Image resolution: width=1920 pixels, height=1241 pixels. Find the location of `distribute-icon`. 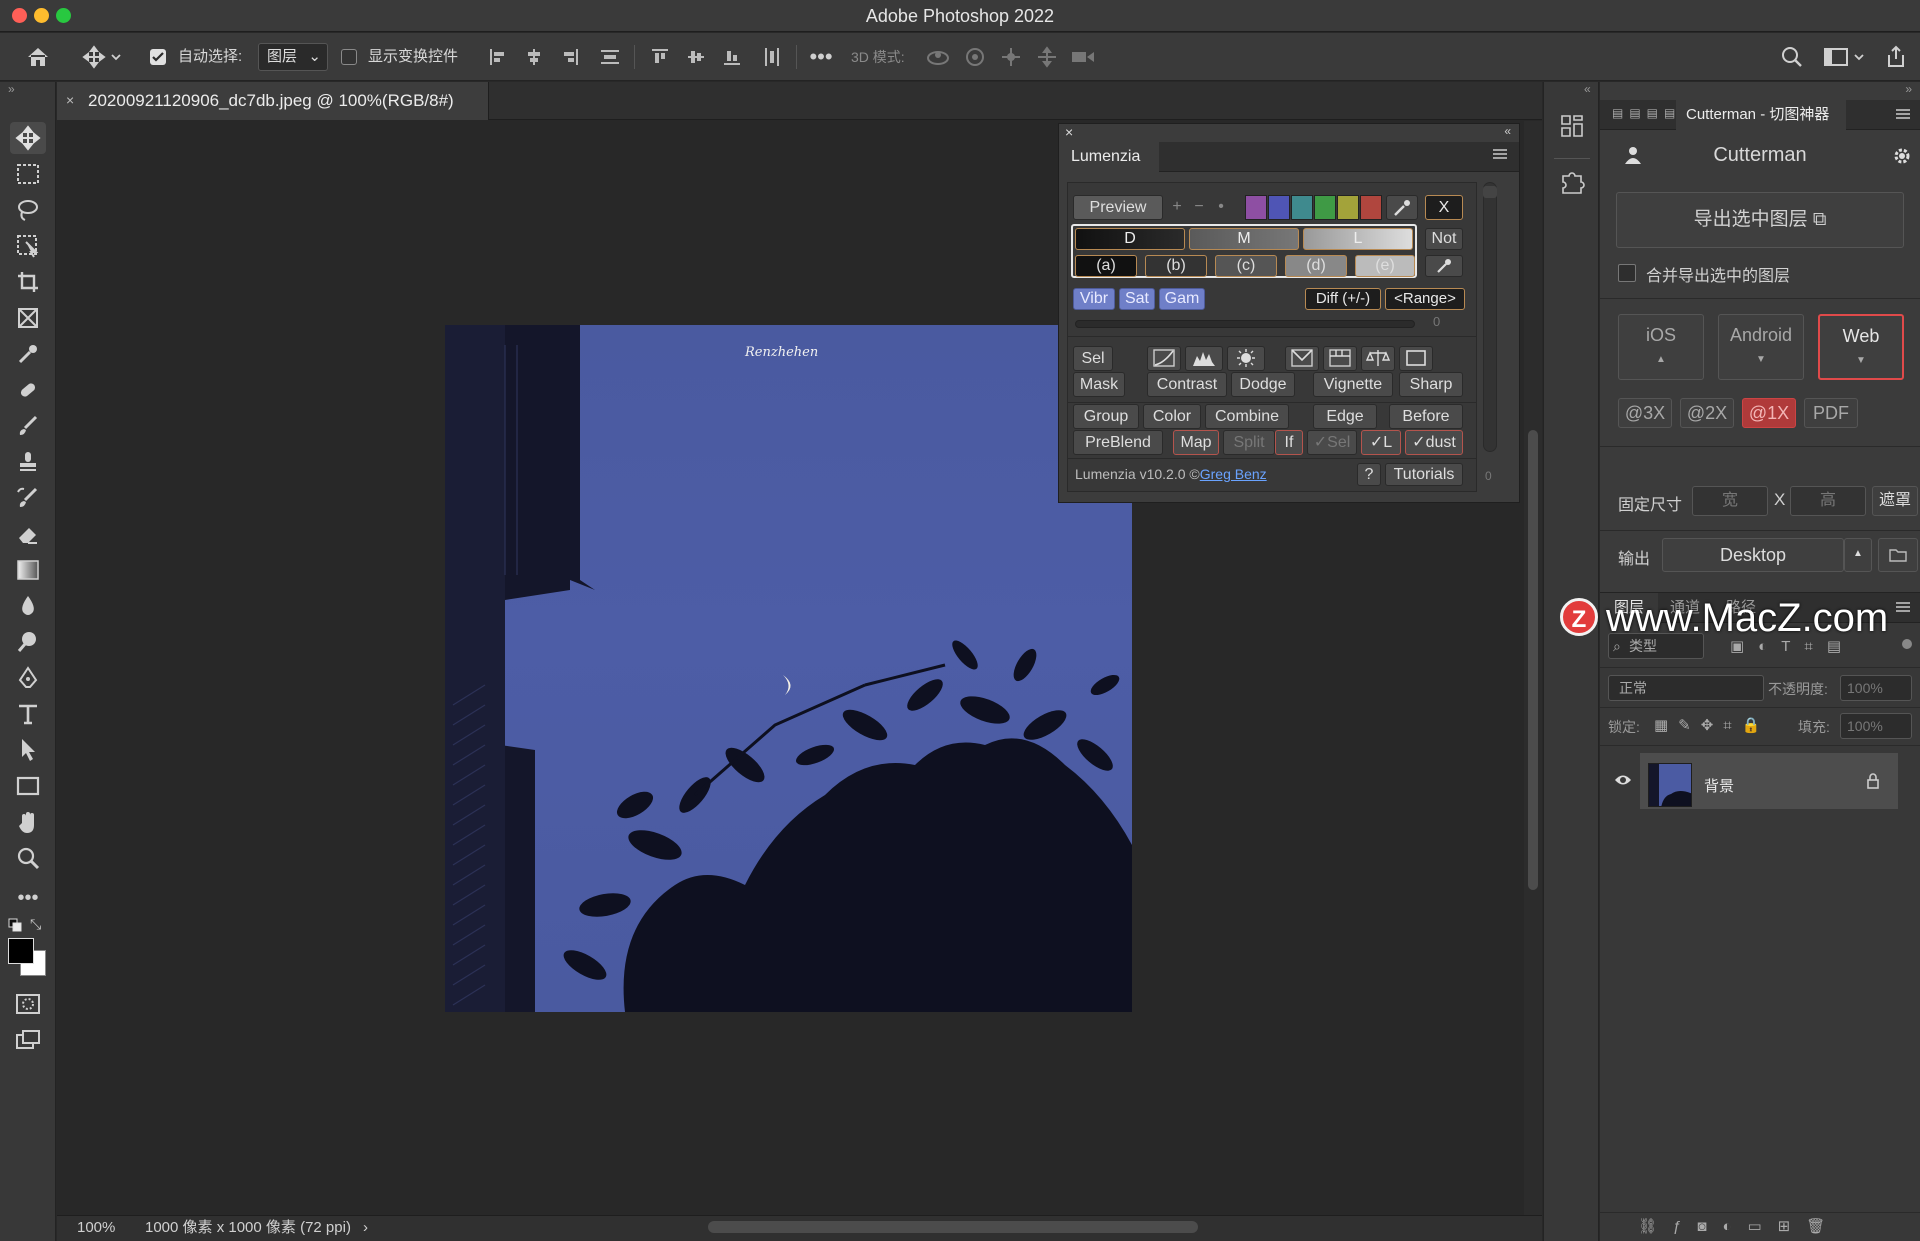

distribute-icon is located at coordinates (610, 57).